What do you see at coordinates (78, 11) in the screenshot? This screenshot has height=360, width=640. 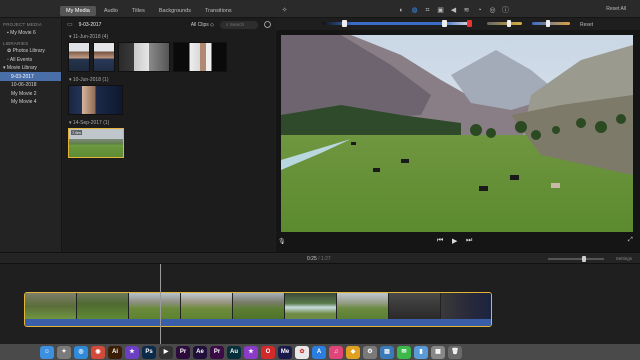 I see `tab-my-media: My Media` at bounding box center [78, 11].